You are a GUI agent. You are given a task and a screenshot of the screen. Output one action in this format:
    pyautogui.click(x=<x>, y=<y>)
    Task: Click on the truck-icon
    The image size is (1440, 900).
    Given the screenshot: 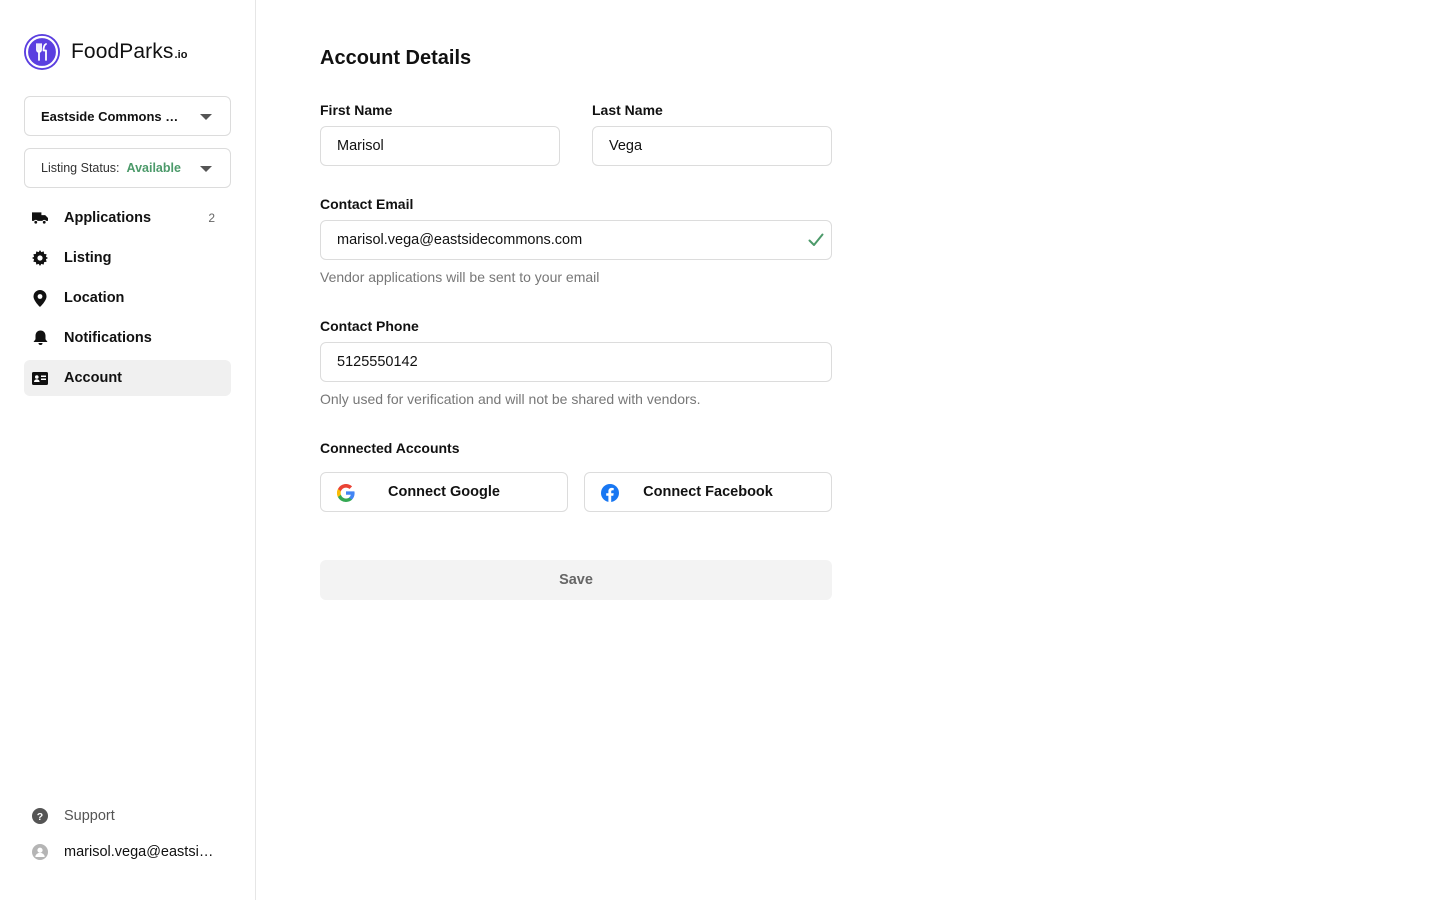 What is the action you would take?
    pyautogui.click(x=40, y=218)
    